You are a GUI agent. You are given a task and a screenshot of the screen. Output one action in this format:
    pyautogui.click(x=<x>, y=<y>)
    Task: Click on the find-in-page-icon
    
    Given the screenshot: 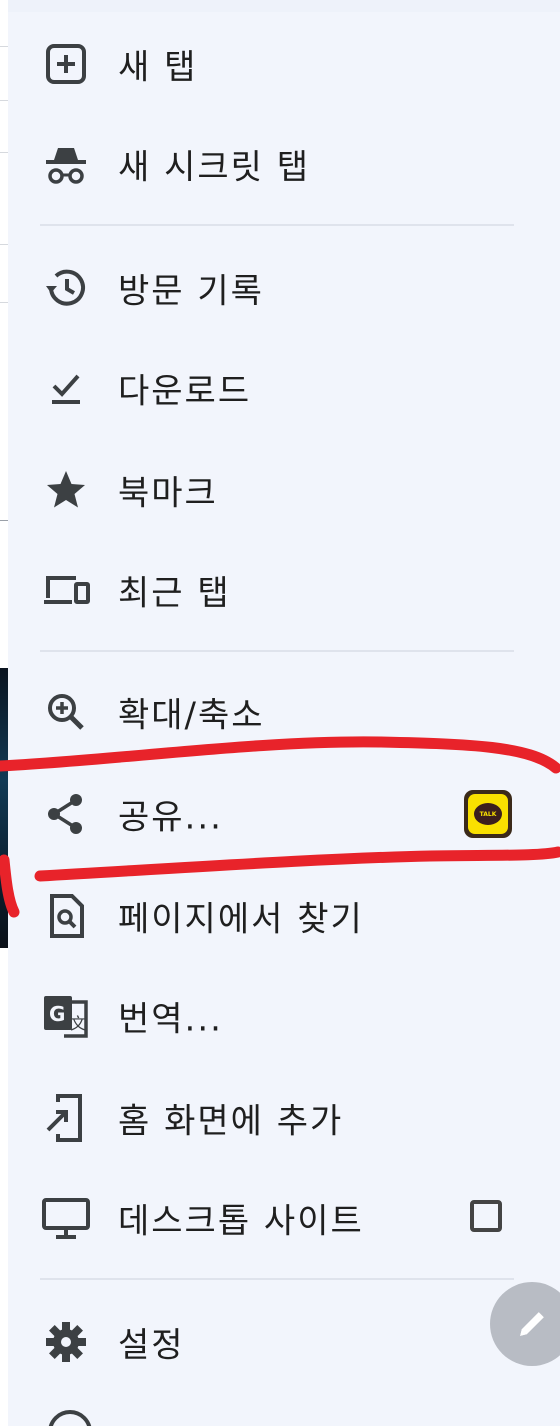 What is the action you would take?
    pyautogui.click(x=66, y=916)
    